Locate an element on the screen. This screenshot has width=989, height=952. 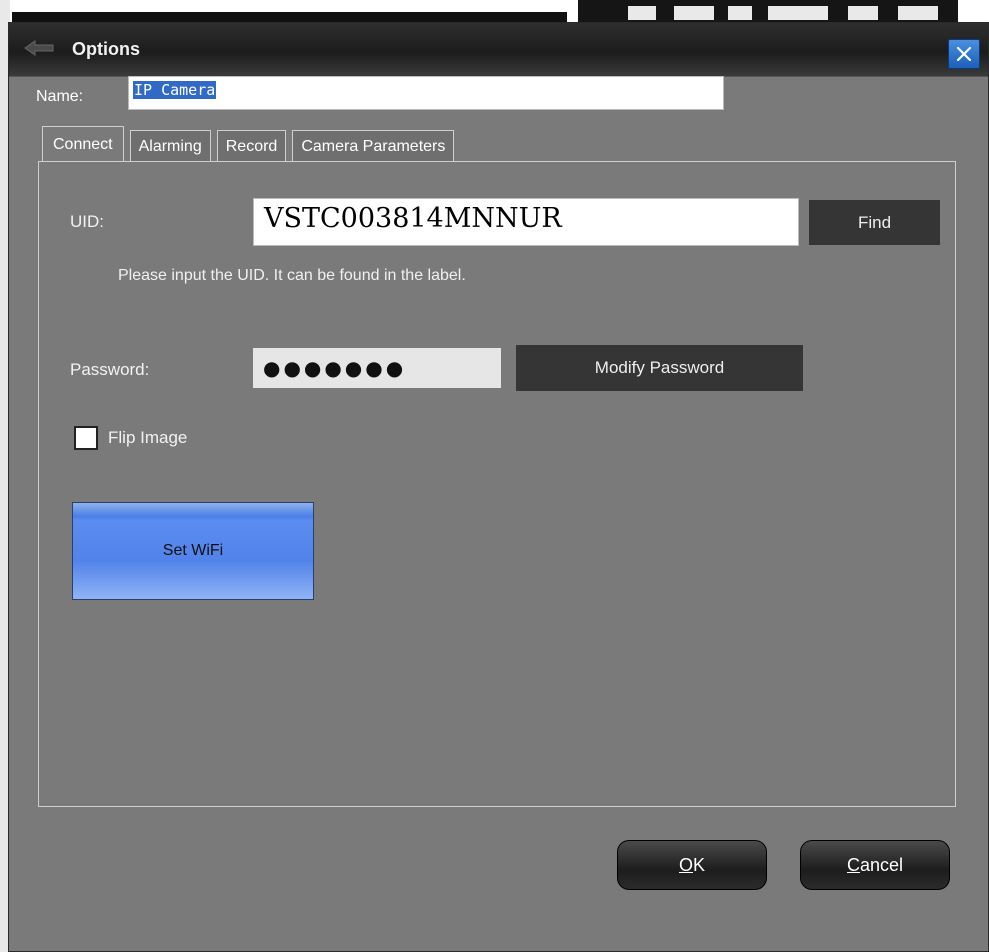
close-button is located at coordinates (964, 54).